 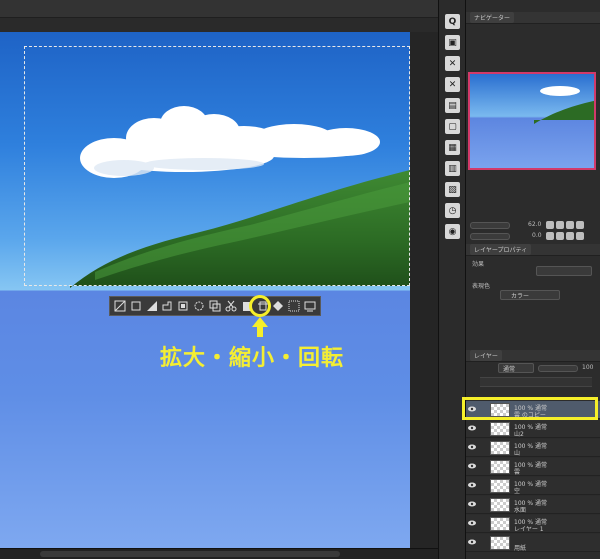 What do you see at coordinates (452, 42) in the screenshot?
I see `layer-new-icon: ▣` at bounding box center [452, 42].